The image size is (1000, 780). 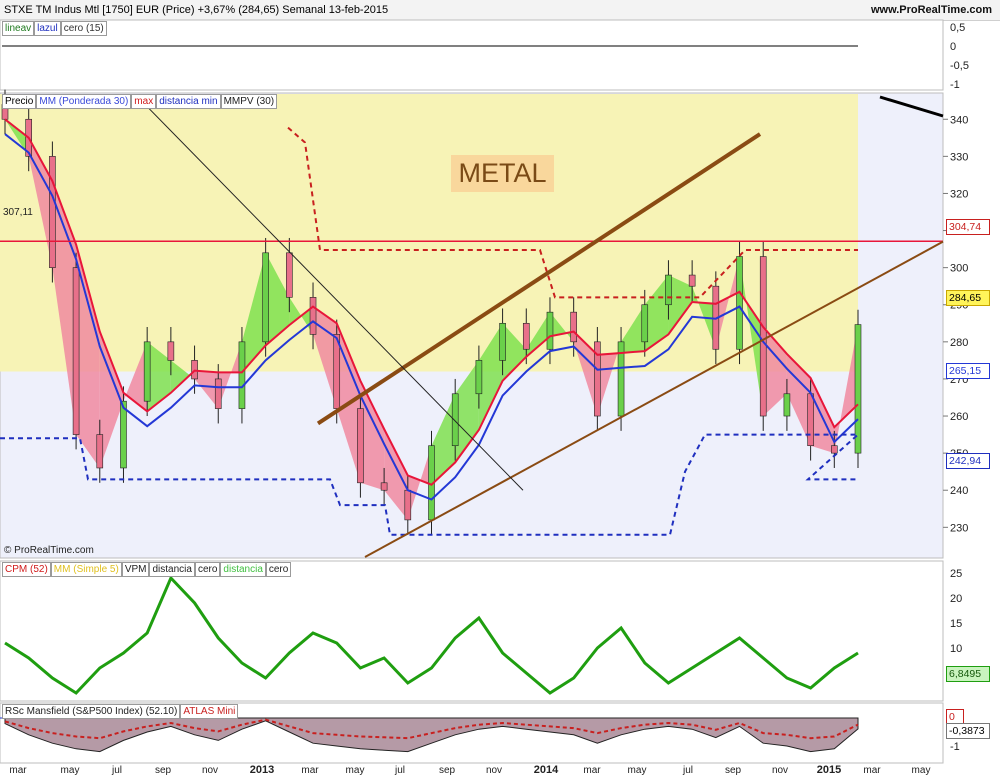 I want to click on legend-rsc-mansfield: RSc Mansfield (S&P500 Index) (52.10), so click(x=91, y=711).